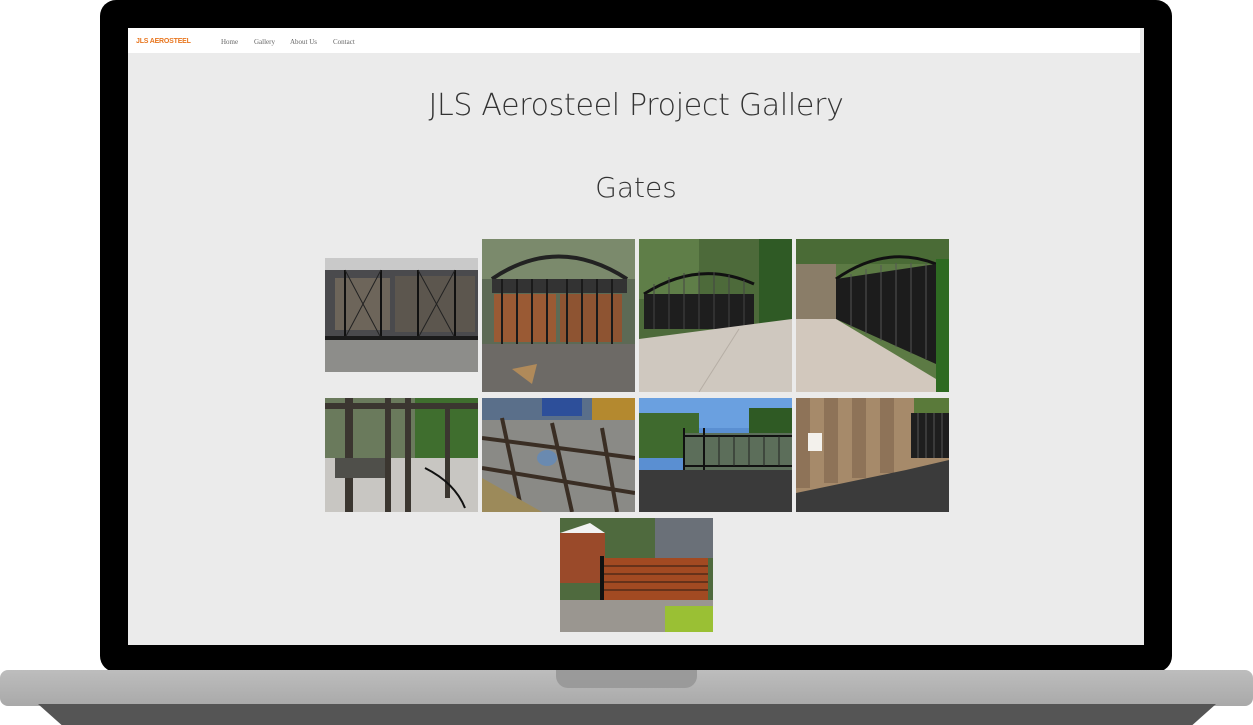 This screenshot has width=1253, height=725. I want to click on nav-link-home: Home, so click(229, 42).